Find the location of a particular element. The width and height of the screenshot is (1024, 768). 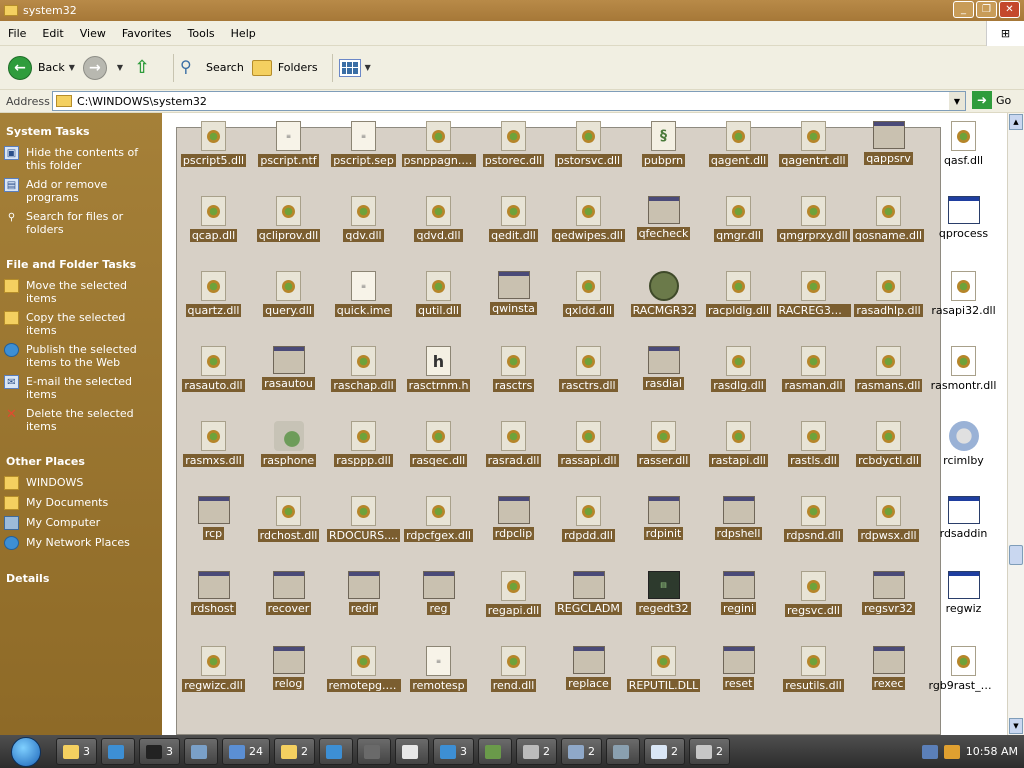

file-item: regwizc.dll is located at coordinates (213, 683).